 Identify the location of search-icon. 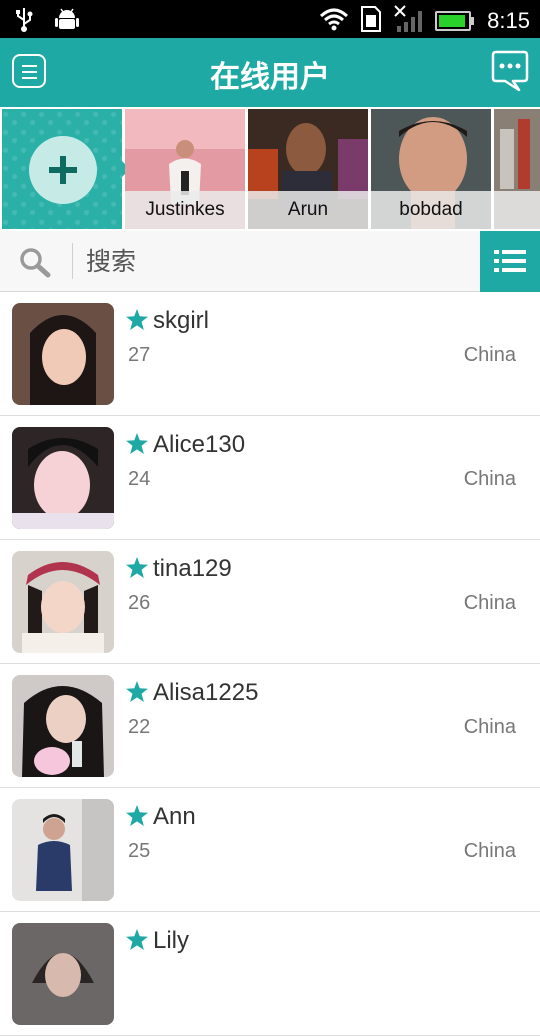
(35, 264).